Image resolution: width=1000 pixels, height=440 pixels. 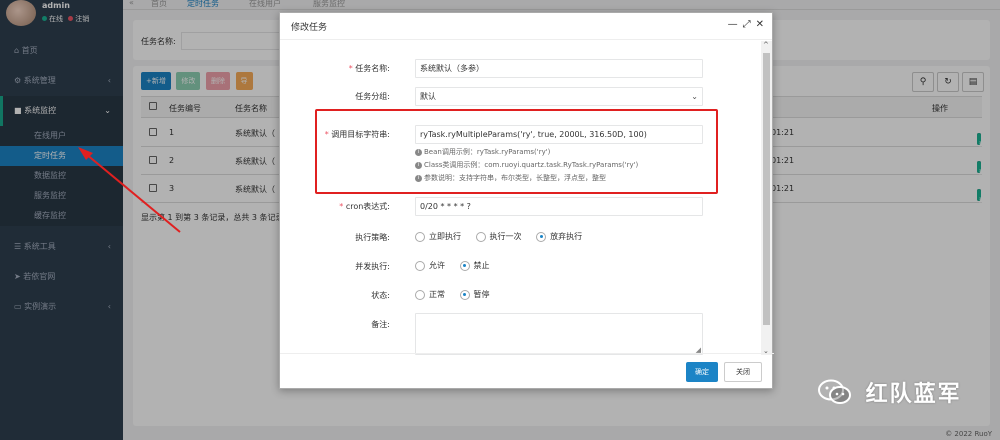 I want to click on remark-label: 备注:, so click(x=380, y=324).